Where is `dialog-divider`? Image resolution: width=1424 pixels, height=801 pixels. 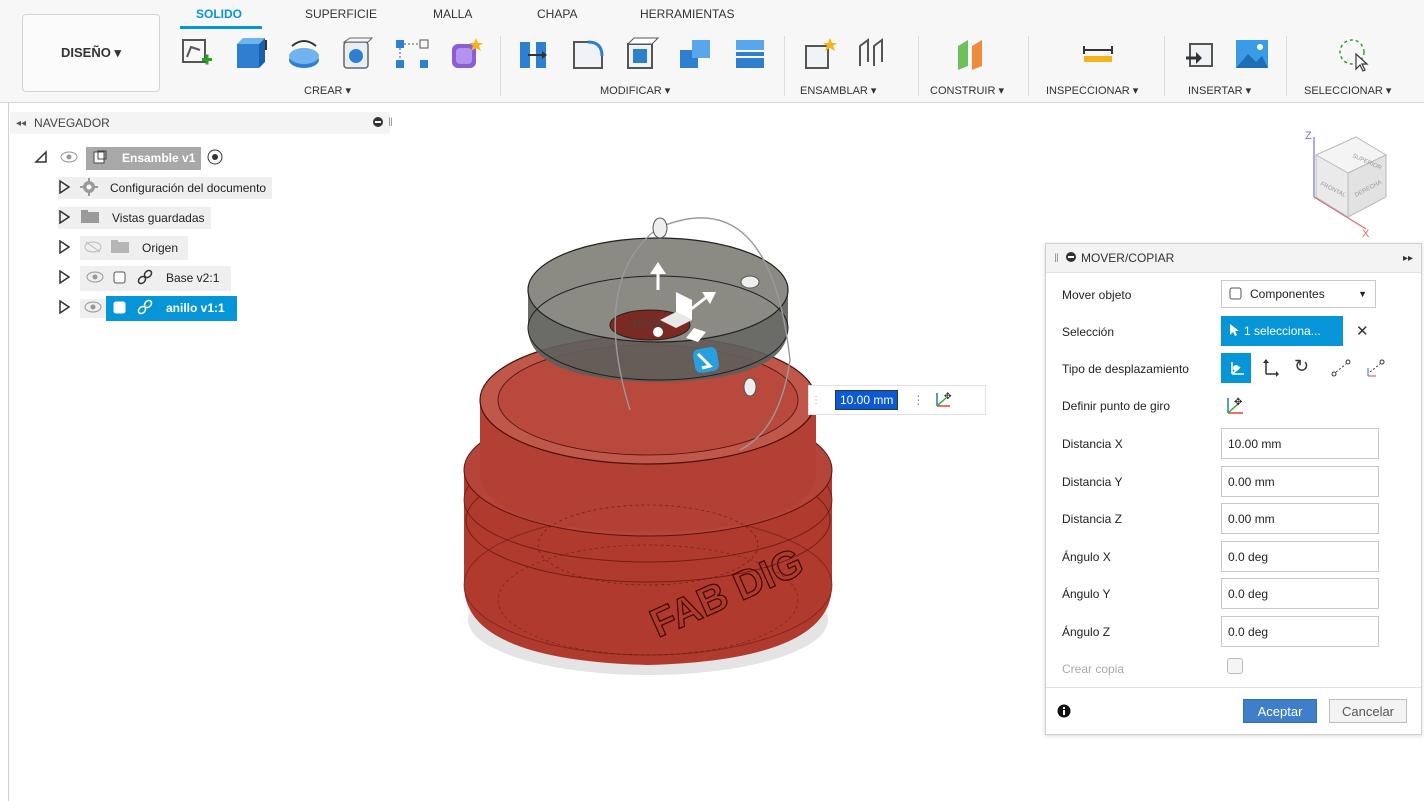
dialog-divider is located at coordinates (1233, 687).